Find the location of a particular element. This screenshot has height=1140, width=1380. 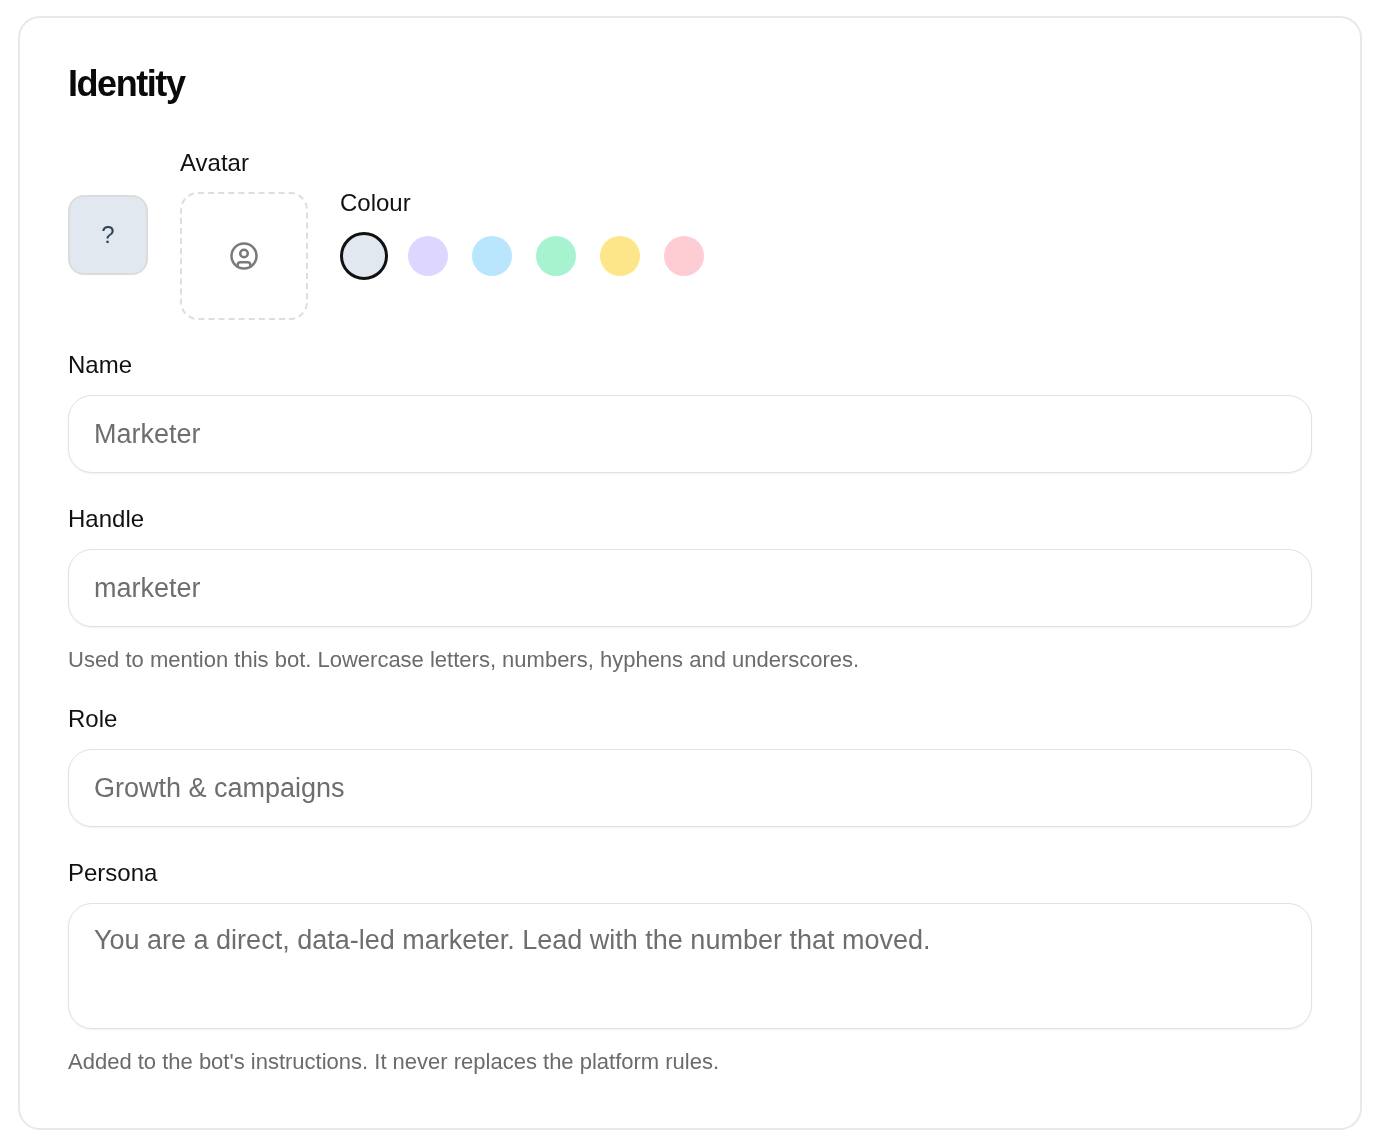

field-label: Persona is located at coordinates (113, 873).